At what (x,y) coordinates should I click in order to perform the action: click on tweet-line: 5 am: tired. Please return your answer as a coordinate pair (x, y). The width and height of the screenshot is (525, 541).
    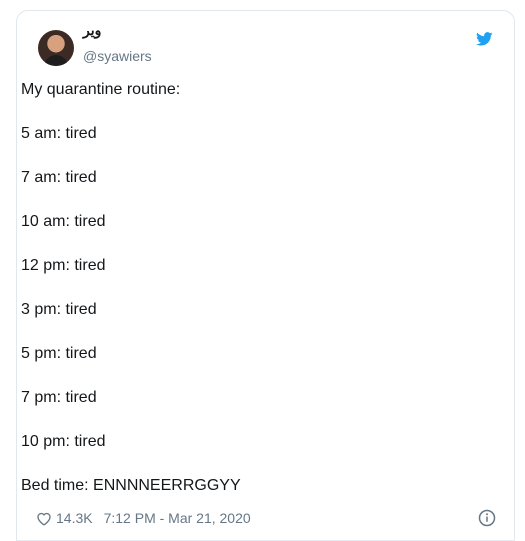
    Looking at the image, I should click on (59, 133).